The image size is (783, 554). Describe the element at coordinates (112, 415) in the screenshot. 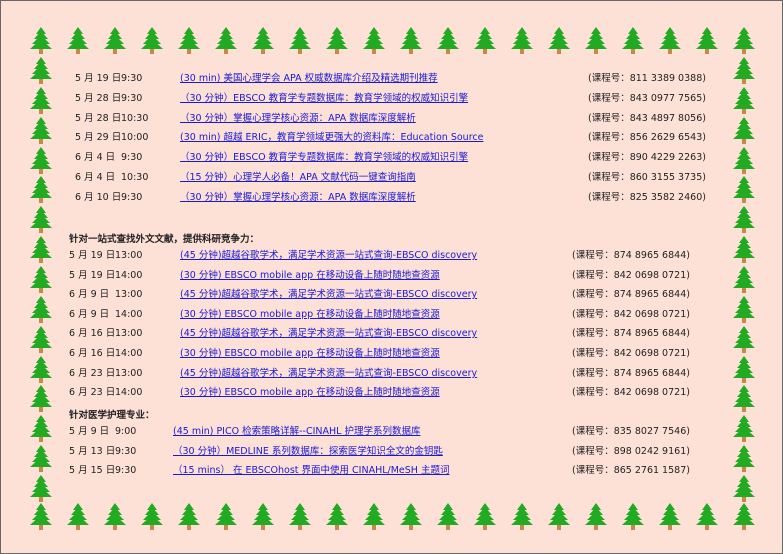

I see `section-heading-medical: 针对医学护理专业：` at that location.